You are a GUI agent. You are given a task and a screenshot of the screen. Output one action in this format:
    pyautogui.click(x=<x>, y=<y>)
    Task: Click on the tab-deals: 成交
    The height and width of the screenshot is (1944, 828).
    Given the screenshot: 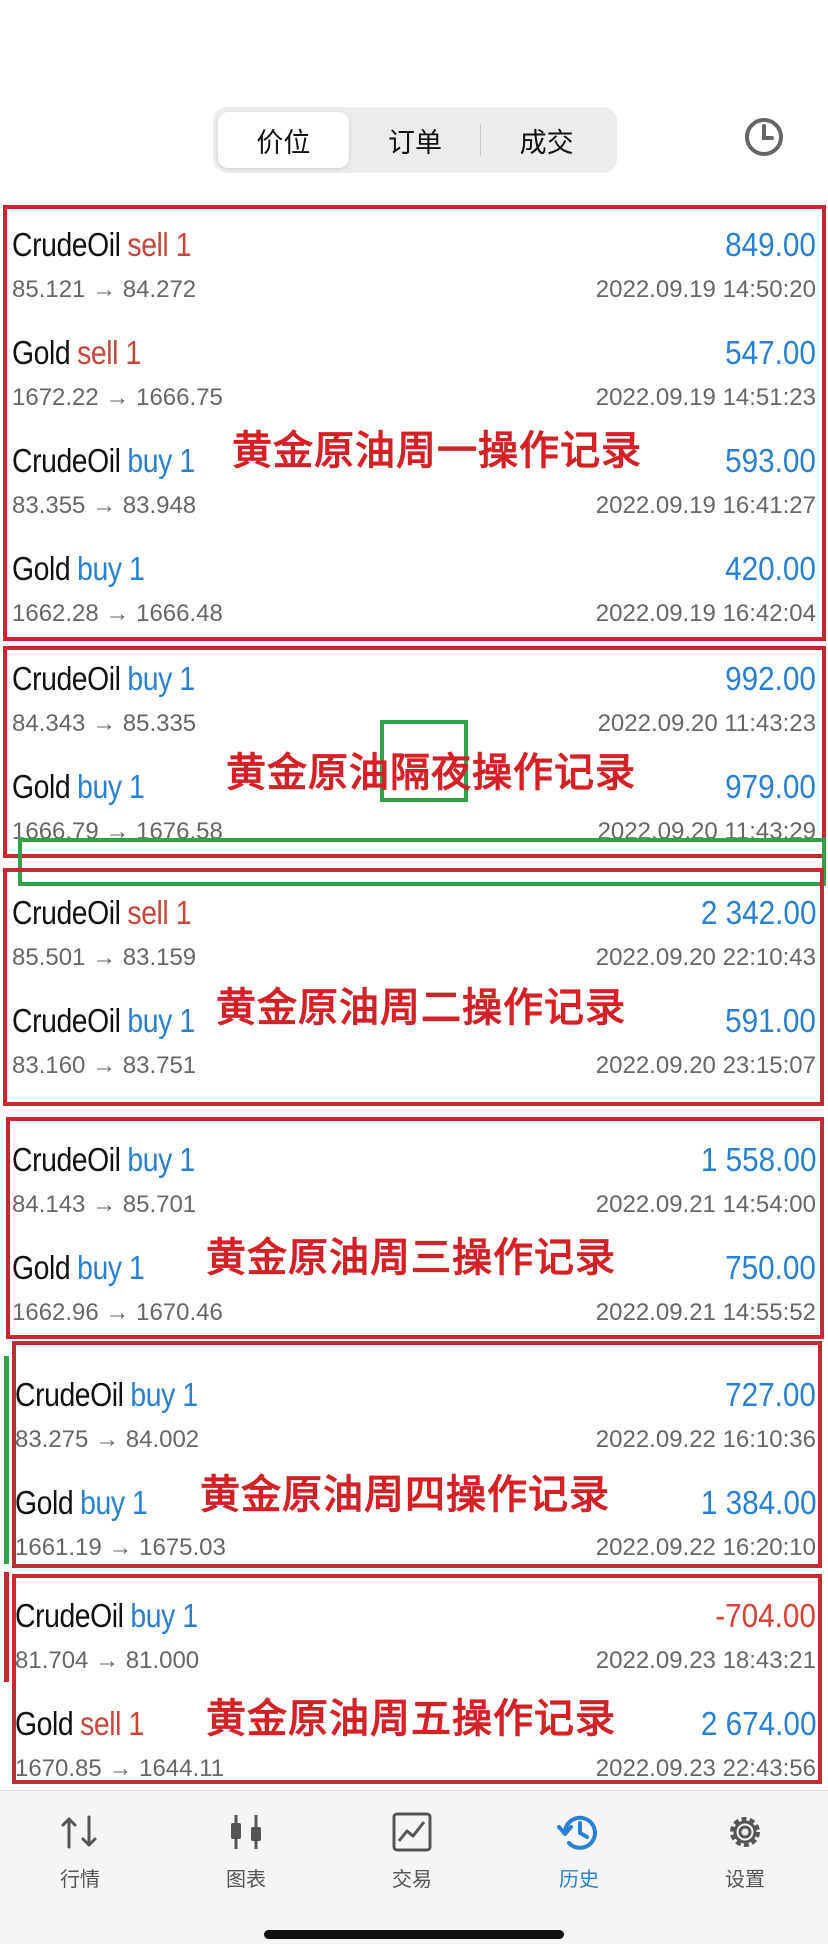 What is the action you would take?
    pyautogui.click(x=546, y=140)
    